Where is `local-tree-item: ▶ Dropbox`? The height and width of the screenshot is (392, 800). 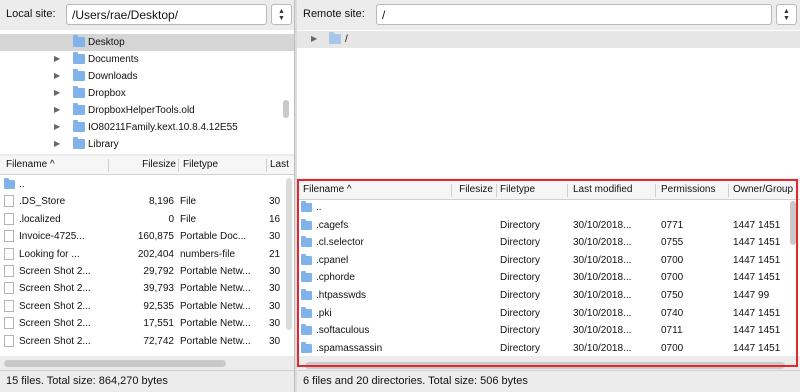 local-tree-item: ▶ Dropbox is located at coordinates (147, 93).